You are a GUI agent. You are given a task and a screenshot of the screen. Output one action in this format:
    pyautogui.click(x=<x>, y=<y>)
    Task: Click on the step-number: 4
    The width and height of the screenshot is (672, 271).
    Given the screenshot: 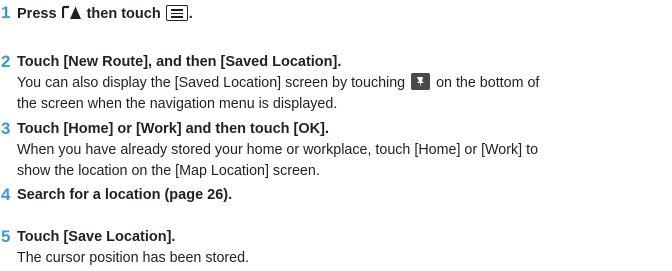 What is the action you would take?
    pyautogui.click(x=6, y=194)
    